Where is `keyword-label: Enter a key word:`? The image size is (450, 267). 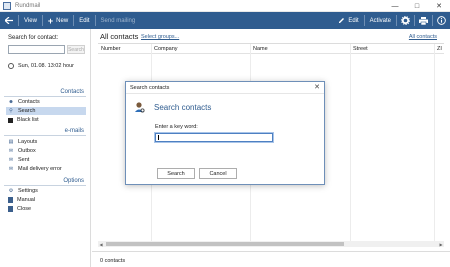
keyword-label: Enter a key word: is located at coordinates (176, 127).